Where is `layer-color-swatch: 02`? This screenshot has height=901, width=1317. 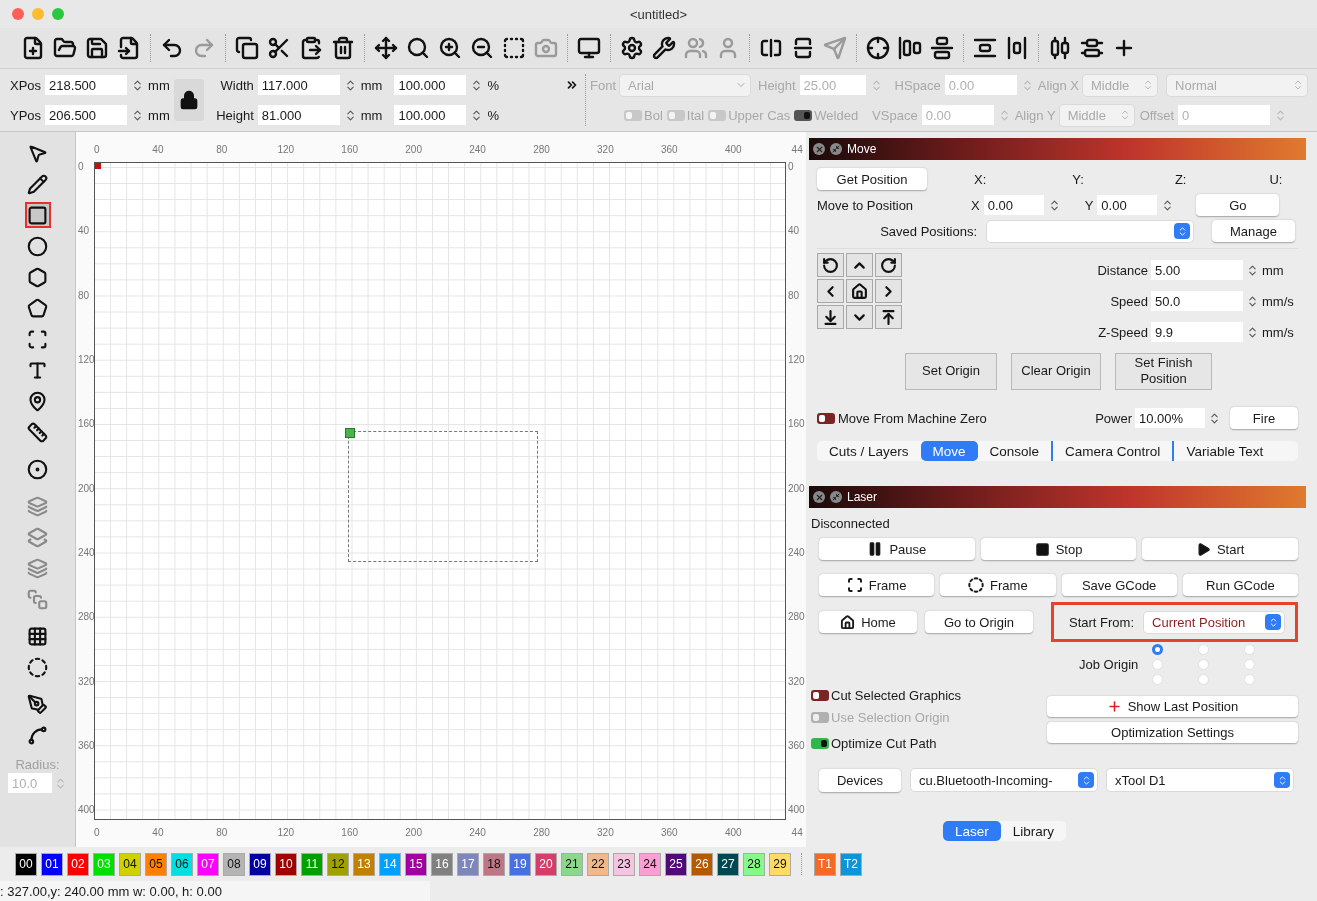 layer-color-swatch: 02 is located at coordinates (78, 864).